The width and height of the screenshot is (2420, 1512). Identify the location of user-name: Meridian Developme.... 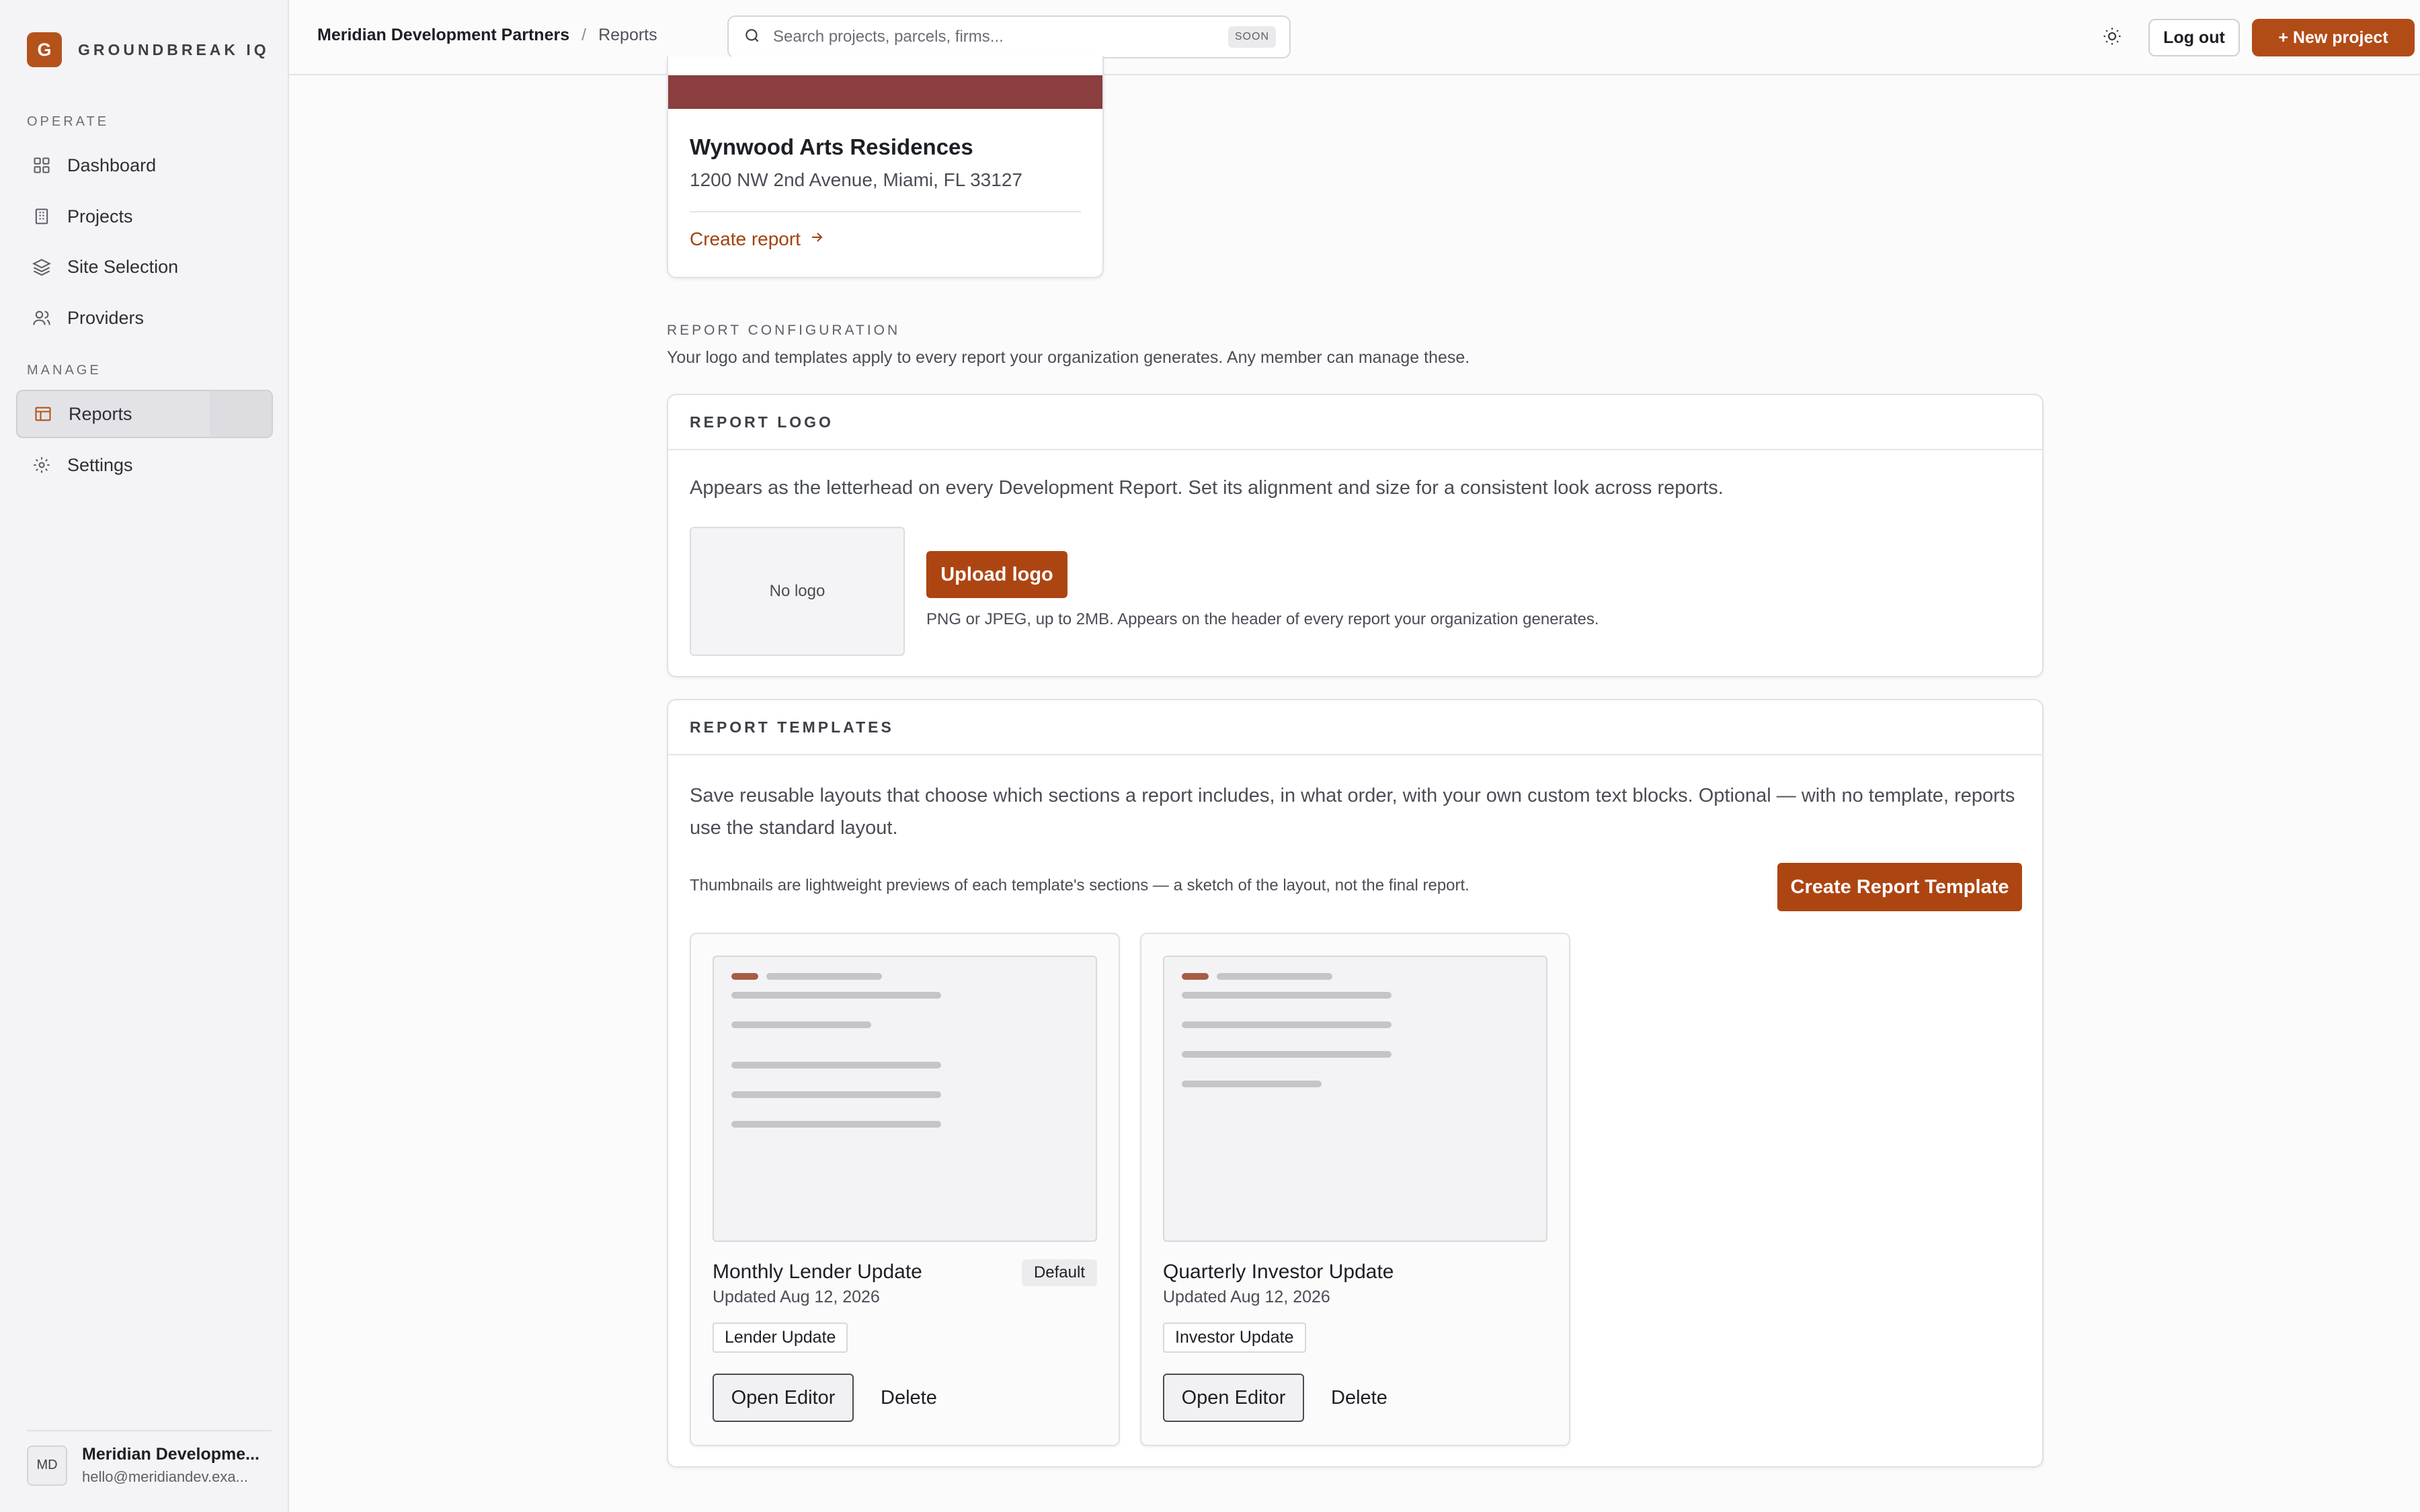
(170, 1455).